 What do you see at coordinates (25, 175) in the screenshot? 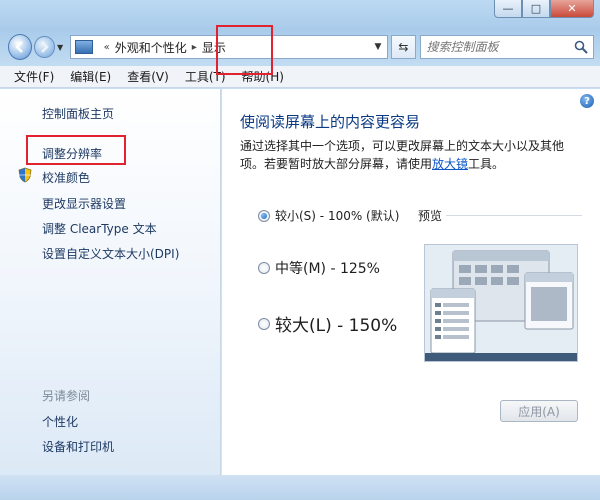
I see `shield-icon` at bounding box center [25, 175].